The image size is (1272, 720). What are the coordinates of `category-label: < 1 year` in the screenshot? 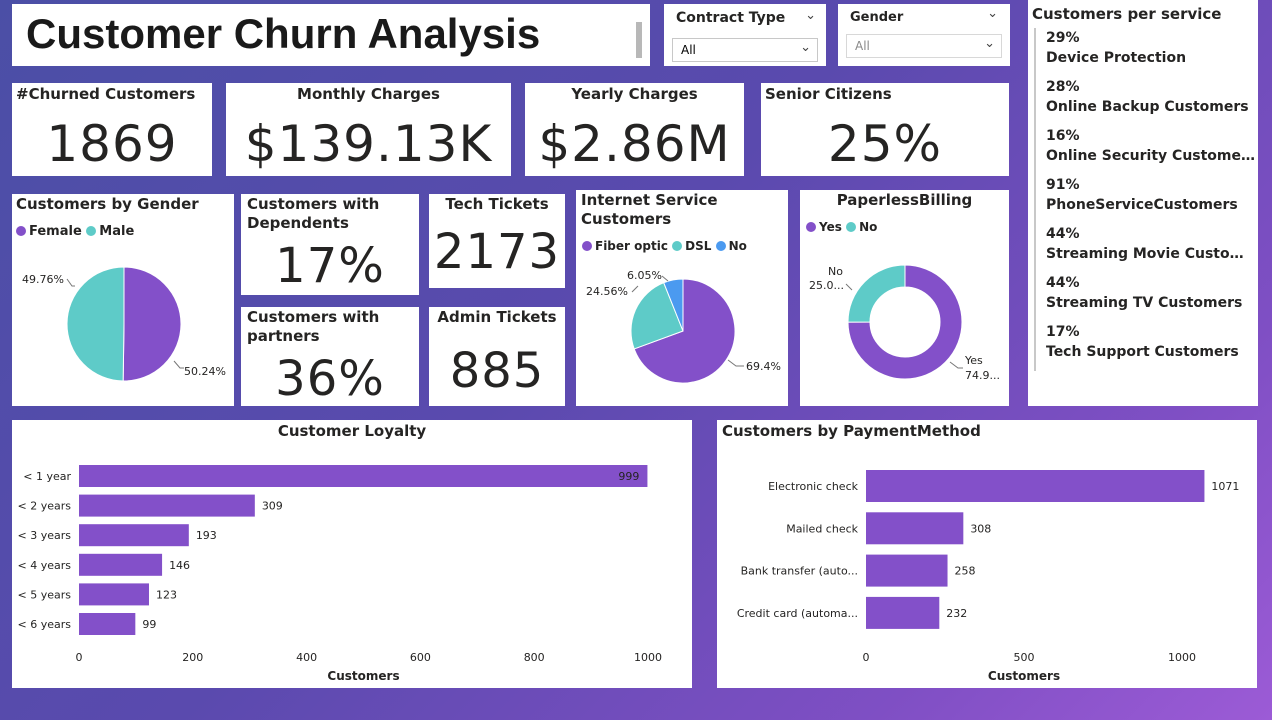 It's located at (47, 476).